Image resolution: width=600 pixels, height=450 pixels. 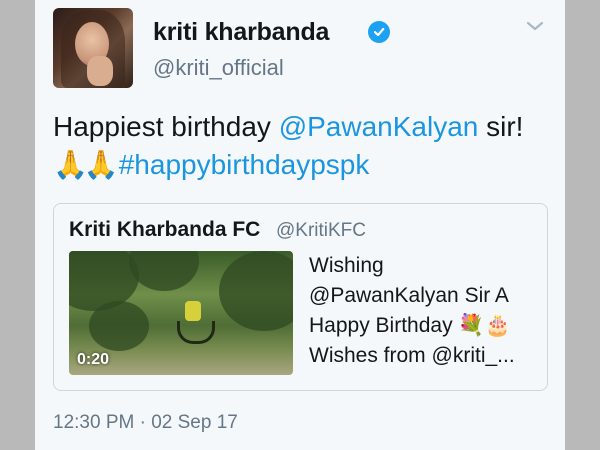 I want to click on user-display-name: kriti kharbanda, so click(x=241, y=32).